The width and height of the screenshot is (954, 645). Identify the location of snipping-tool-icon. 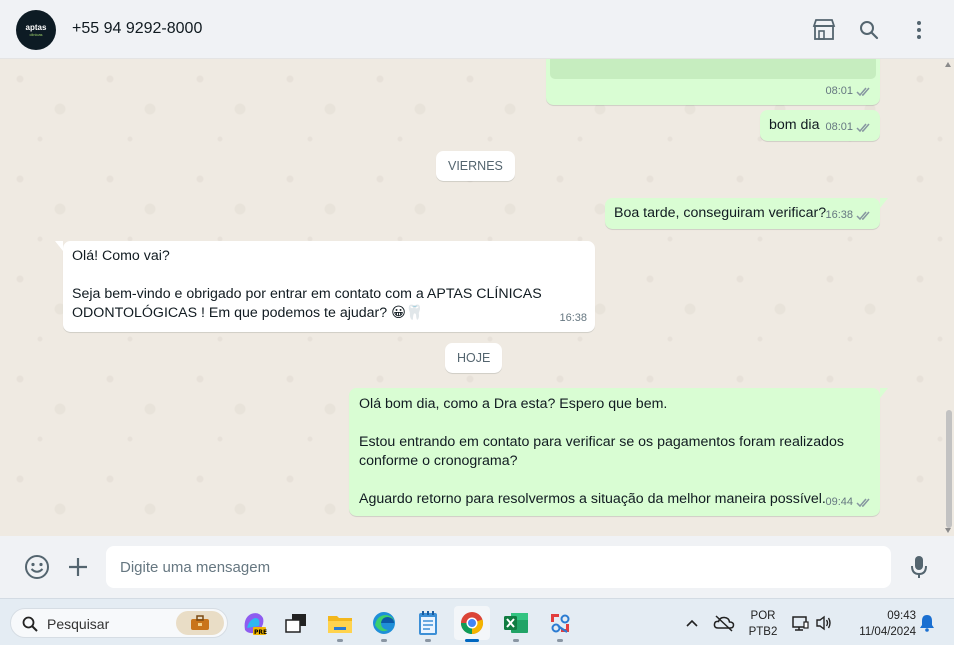
(560, 624).